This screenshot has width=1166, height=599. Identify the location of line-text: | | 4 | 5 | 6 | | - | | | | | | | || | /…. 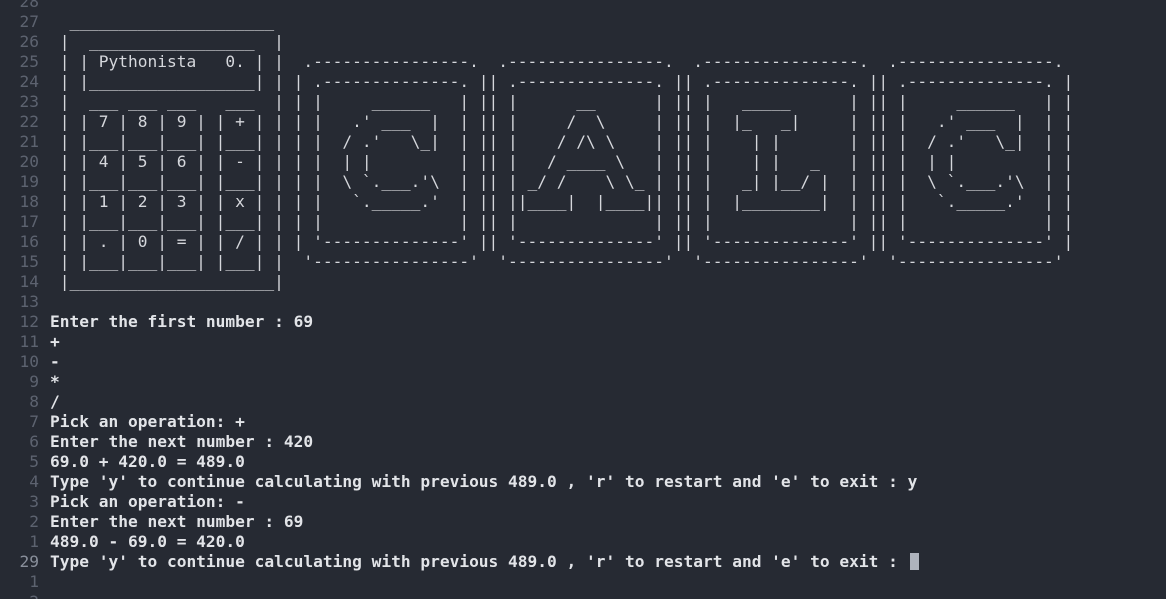
(562, 161).